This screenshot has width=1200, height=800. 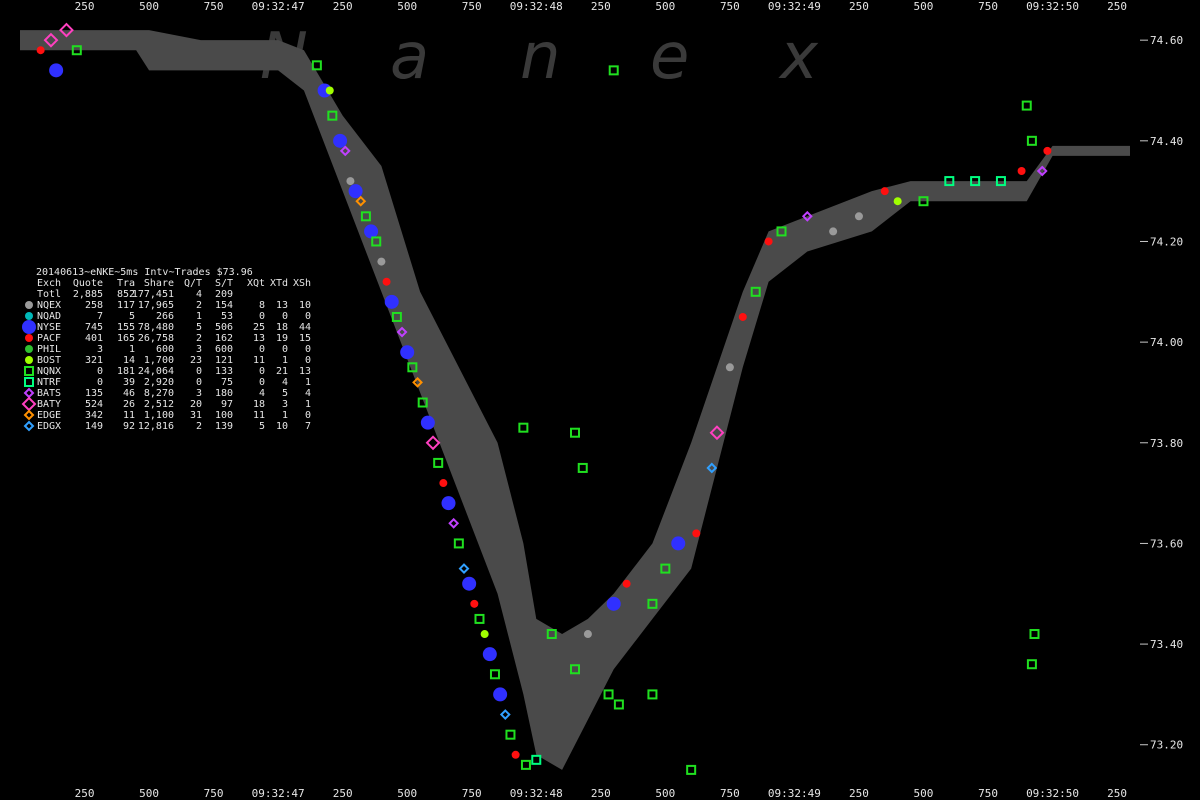 What do you see at coordinates (159, 283) in the screenshot?
I see `table-header: Share` at bounding box center [159, 283].